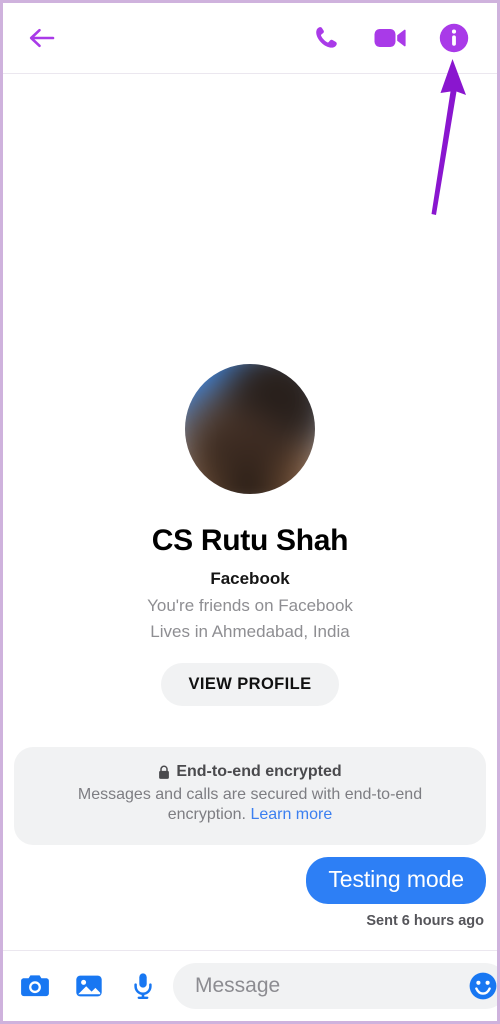 This screenshot has width=500, height=1024. I want to click on avatar, so click(250, 429).